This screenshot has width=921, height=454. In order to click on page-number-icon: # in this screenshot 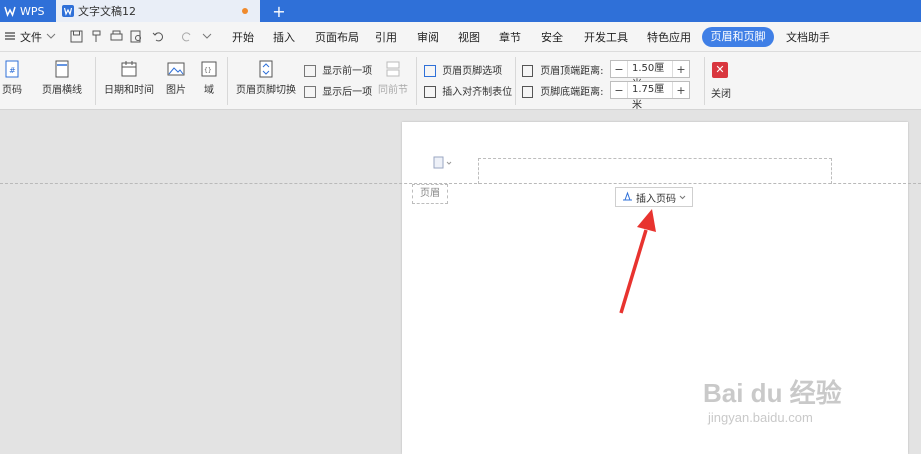, I will do `click(12, 69)`.